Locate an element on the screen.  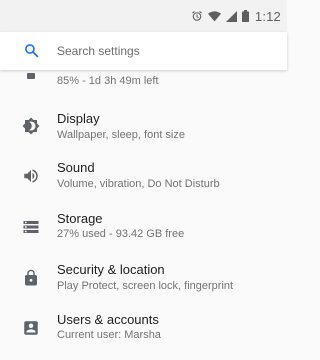
display-title: Display is located at coordinates (78, 118).